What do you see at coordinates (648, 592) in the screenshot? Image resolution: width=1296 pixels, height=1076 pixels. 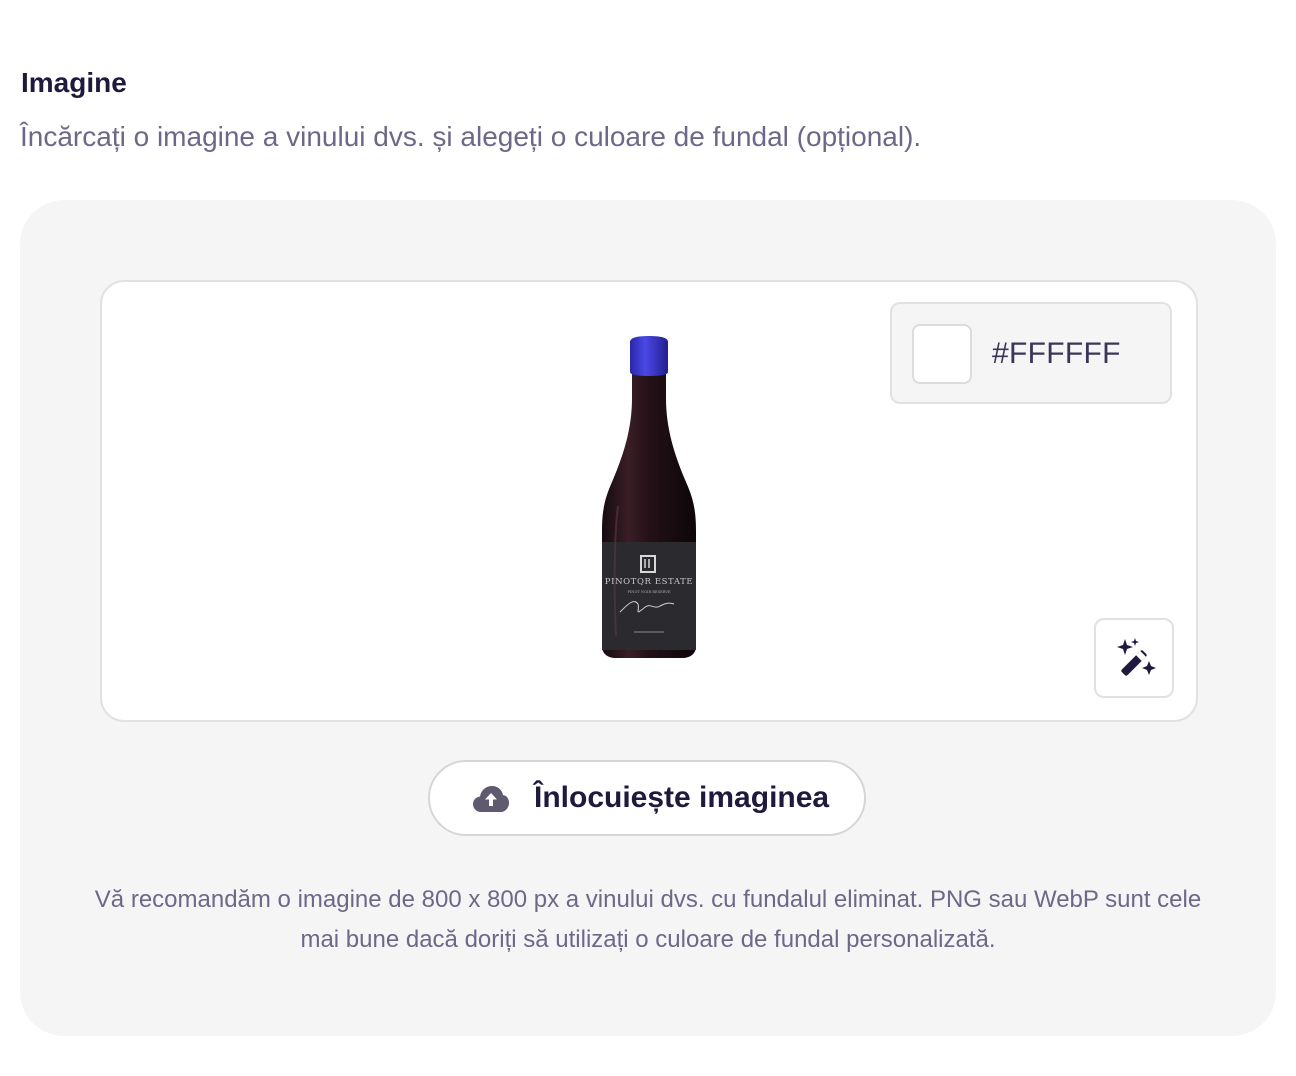 I see `svg-text: PINOT NOIR RESERVE` at bounding box center [648, 592].